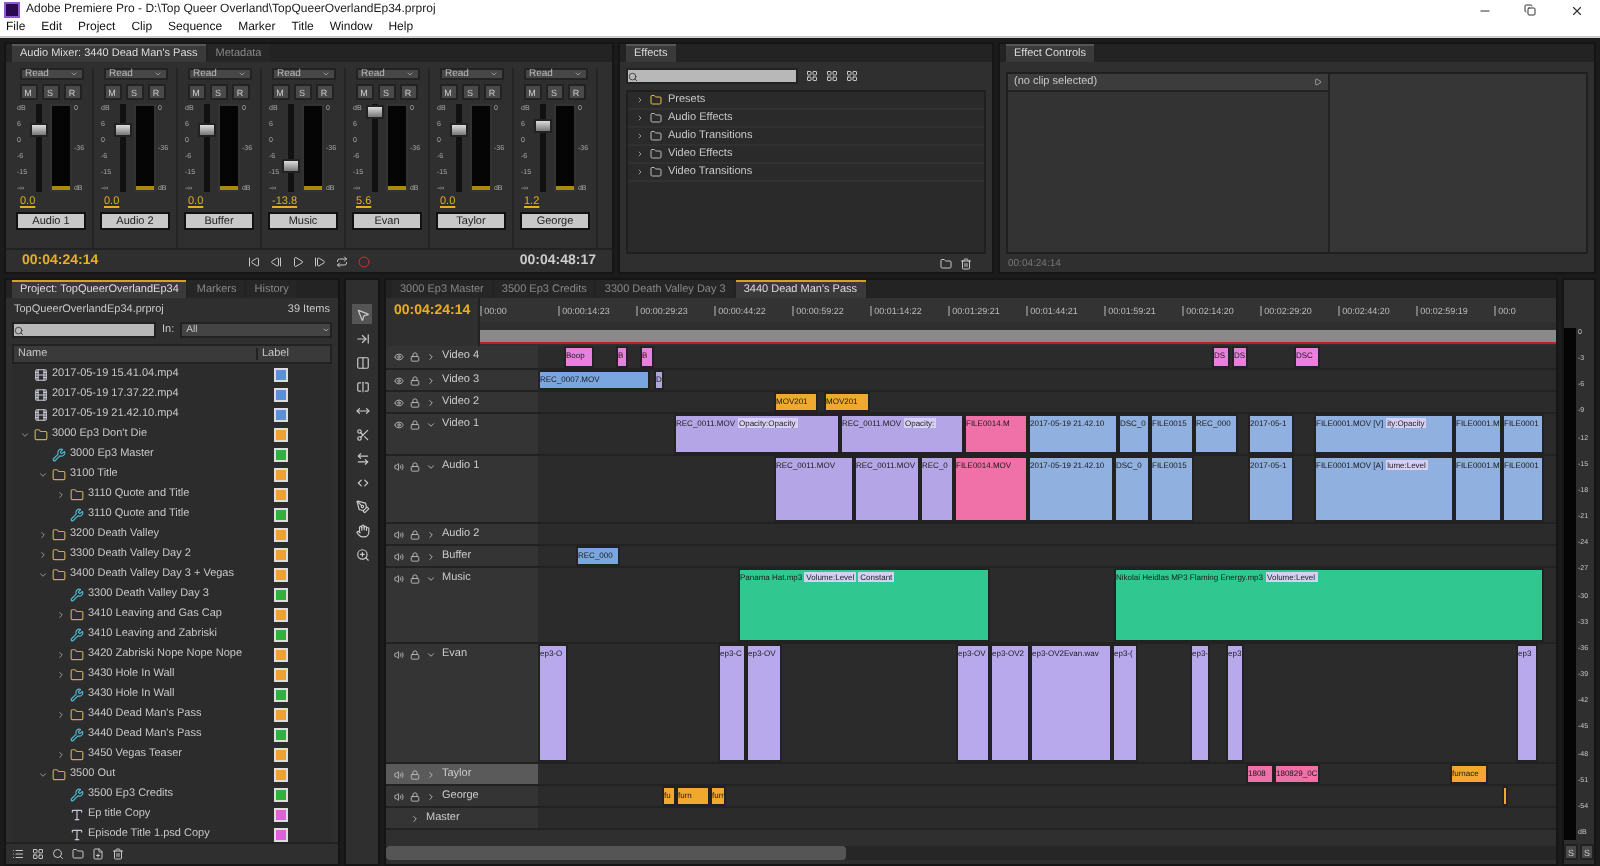  What do you see at coordinates (362, 314) in the screenshot?
I see `selection-tool-icon` at bounding box center [362, 314].